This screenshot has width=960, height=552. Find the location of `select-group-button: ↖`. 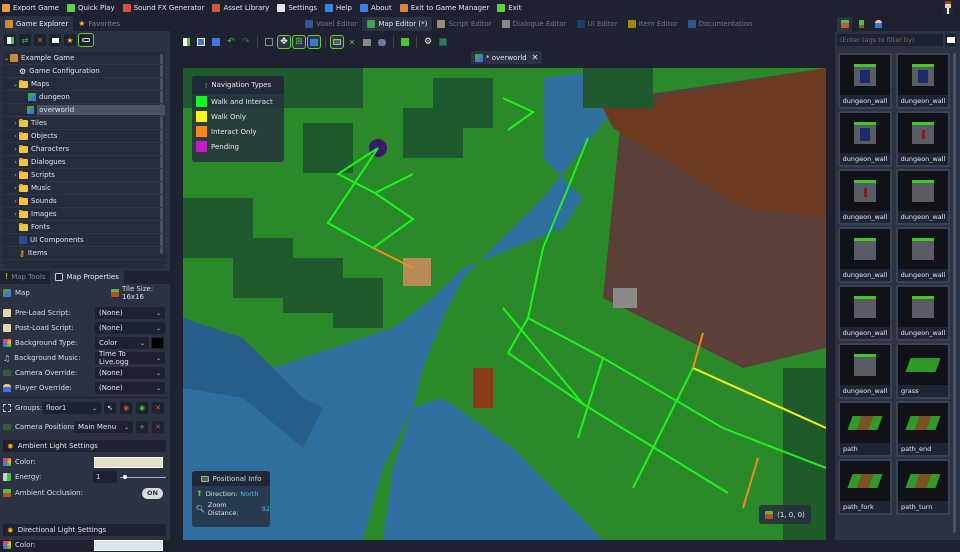

select-group-button: ↖ is located at coordinates (110, 408).